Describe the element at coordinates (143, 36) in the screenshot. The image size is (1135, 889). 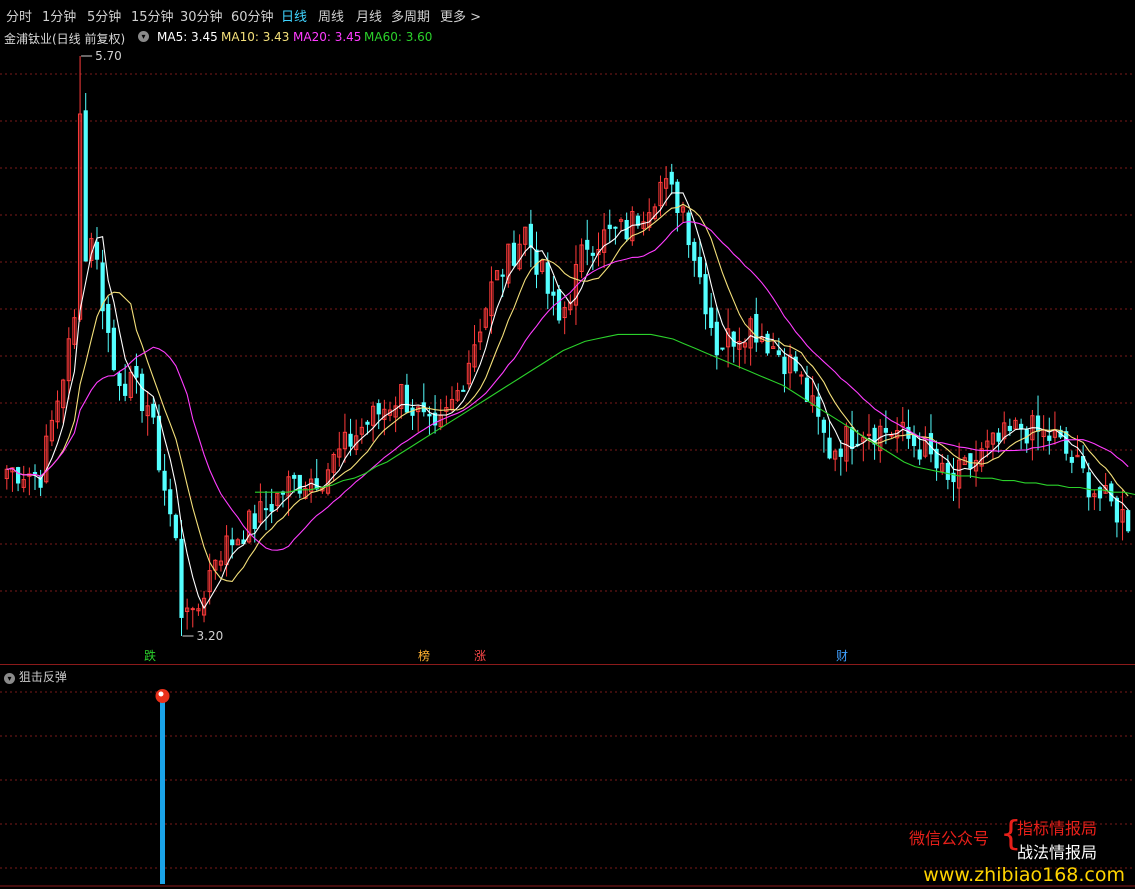
I see `chevron-down-icon: ▾` at that location.